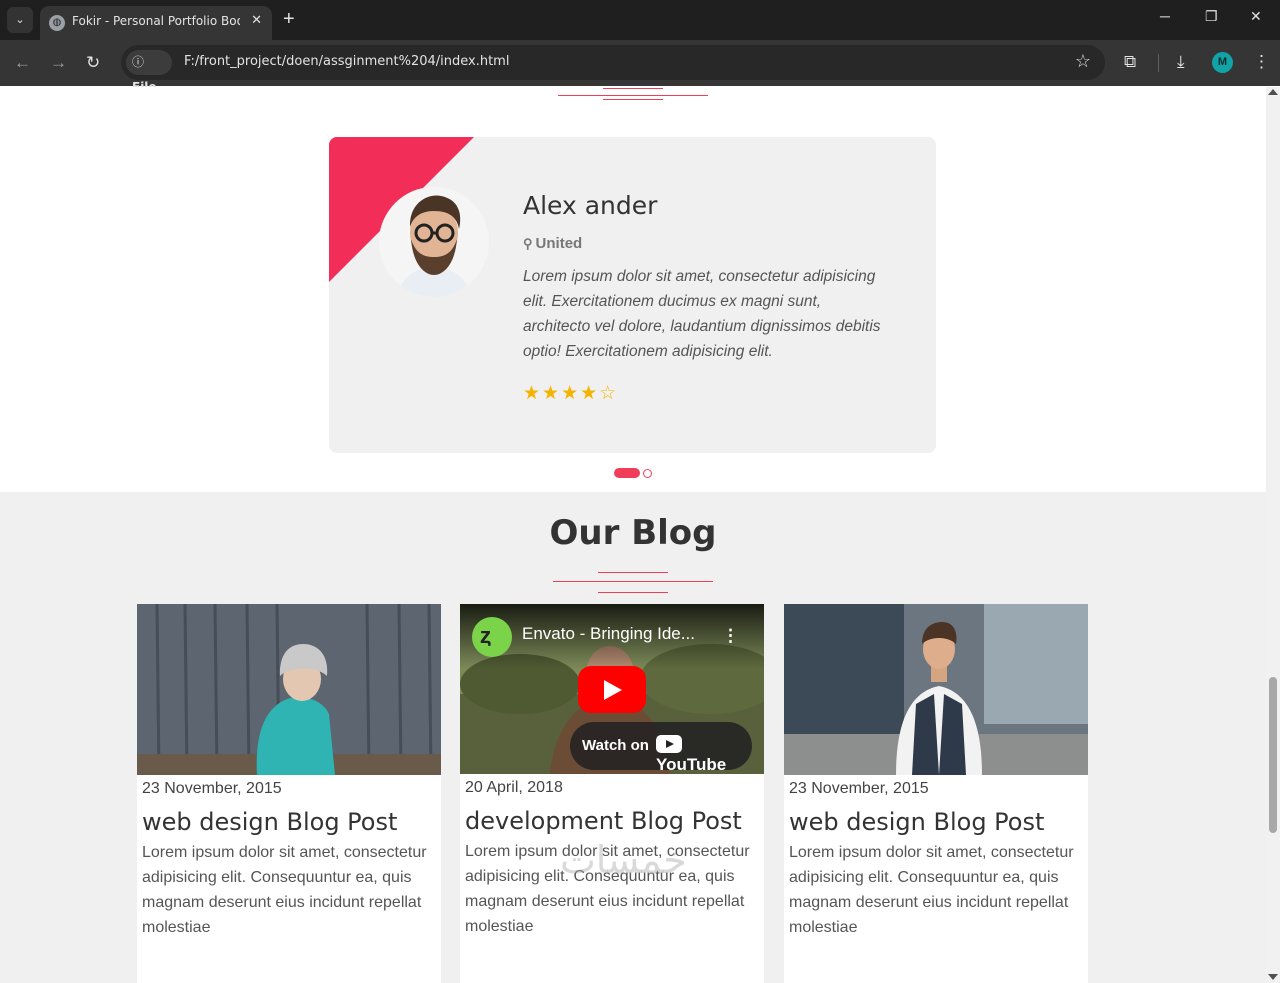 This screenshot has width=1280, height=983. I want to click on browser-tab: ◍ Fokir - Personal Portfolio Bootst ✕, so click(156, 23).